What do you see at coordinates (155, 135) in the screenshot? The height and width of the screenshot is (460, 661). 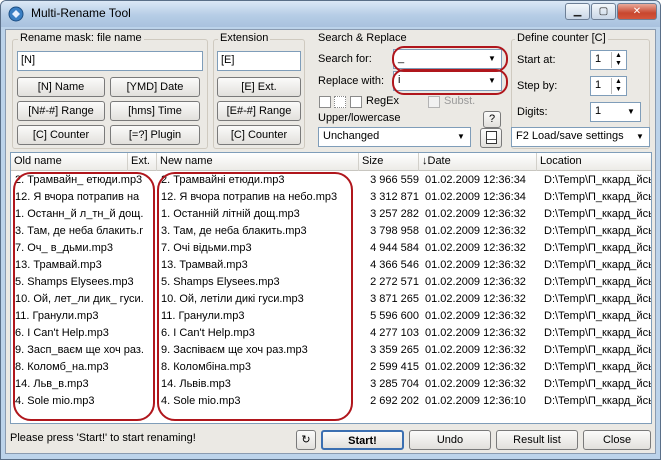 I see `plugin-button: [=?] Plugin` at bounding box center [155, 135].